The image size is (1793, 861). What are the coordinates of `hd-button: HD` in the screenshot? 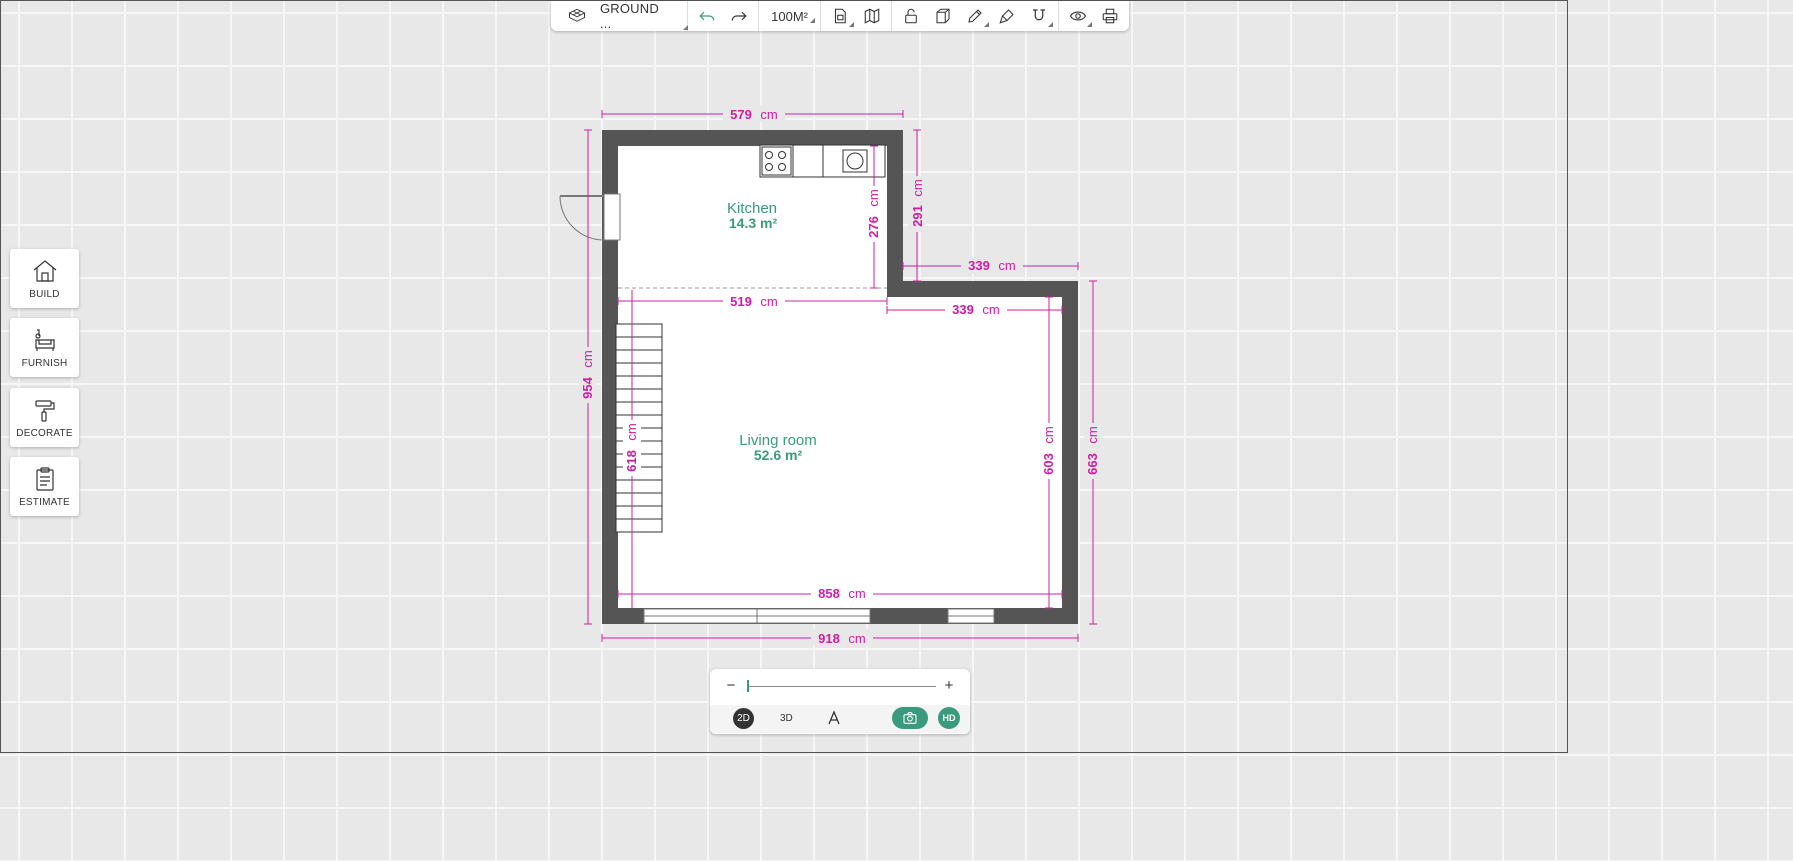 It's located at (949, 718).